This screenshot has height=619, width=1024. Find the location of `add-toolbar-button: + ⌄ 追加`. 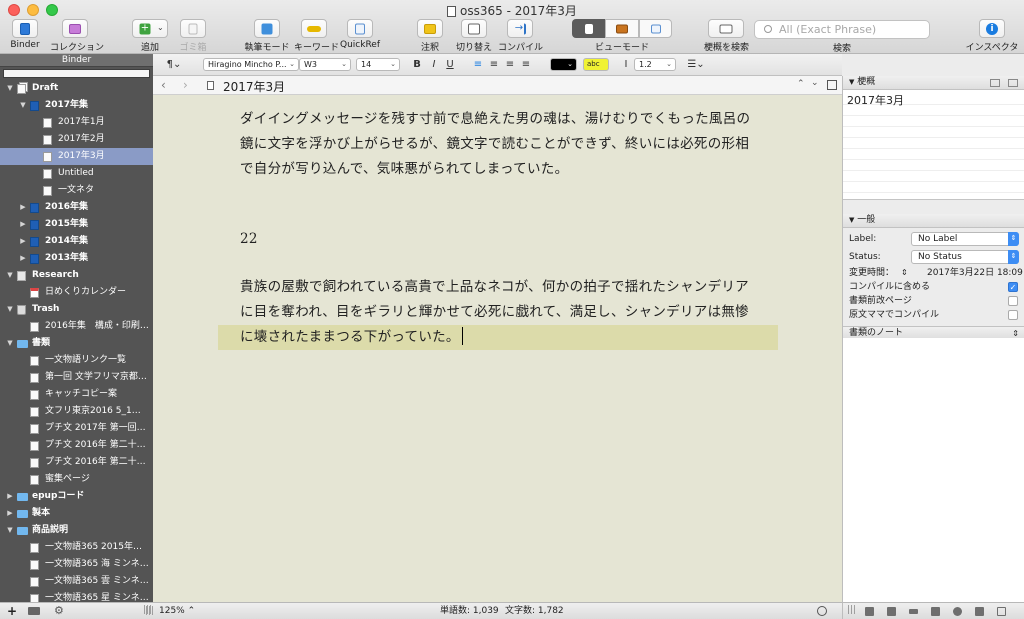

add-toolbar-button: + ⌄ 追加 is located at coordinates (150, 36).